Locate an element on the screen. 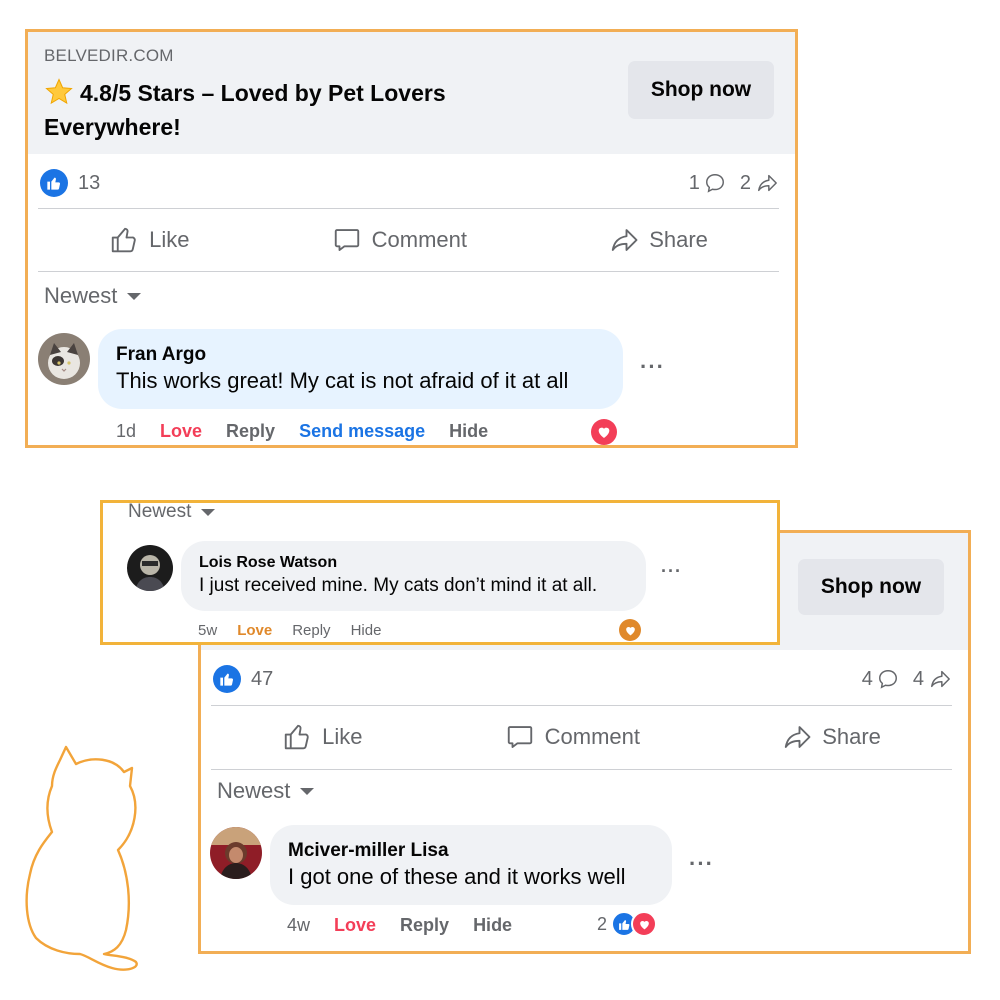 This screenshot has width=1000, height=1000. comment-text: I got one of these and it works well is located at coordinates (457, 876).